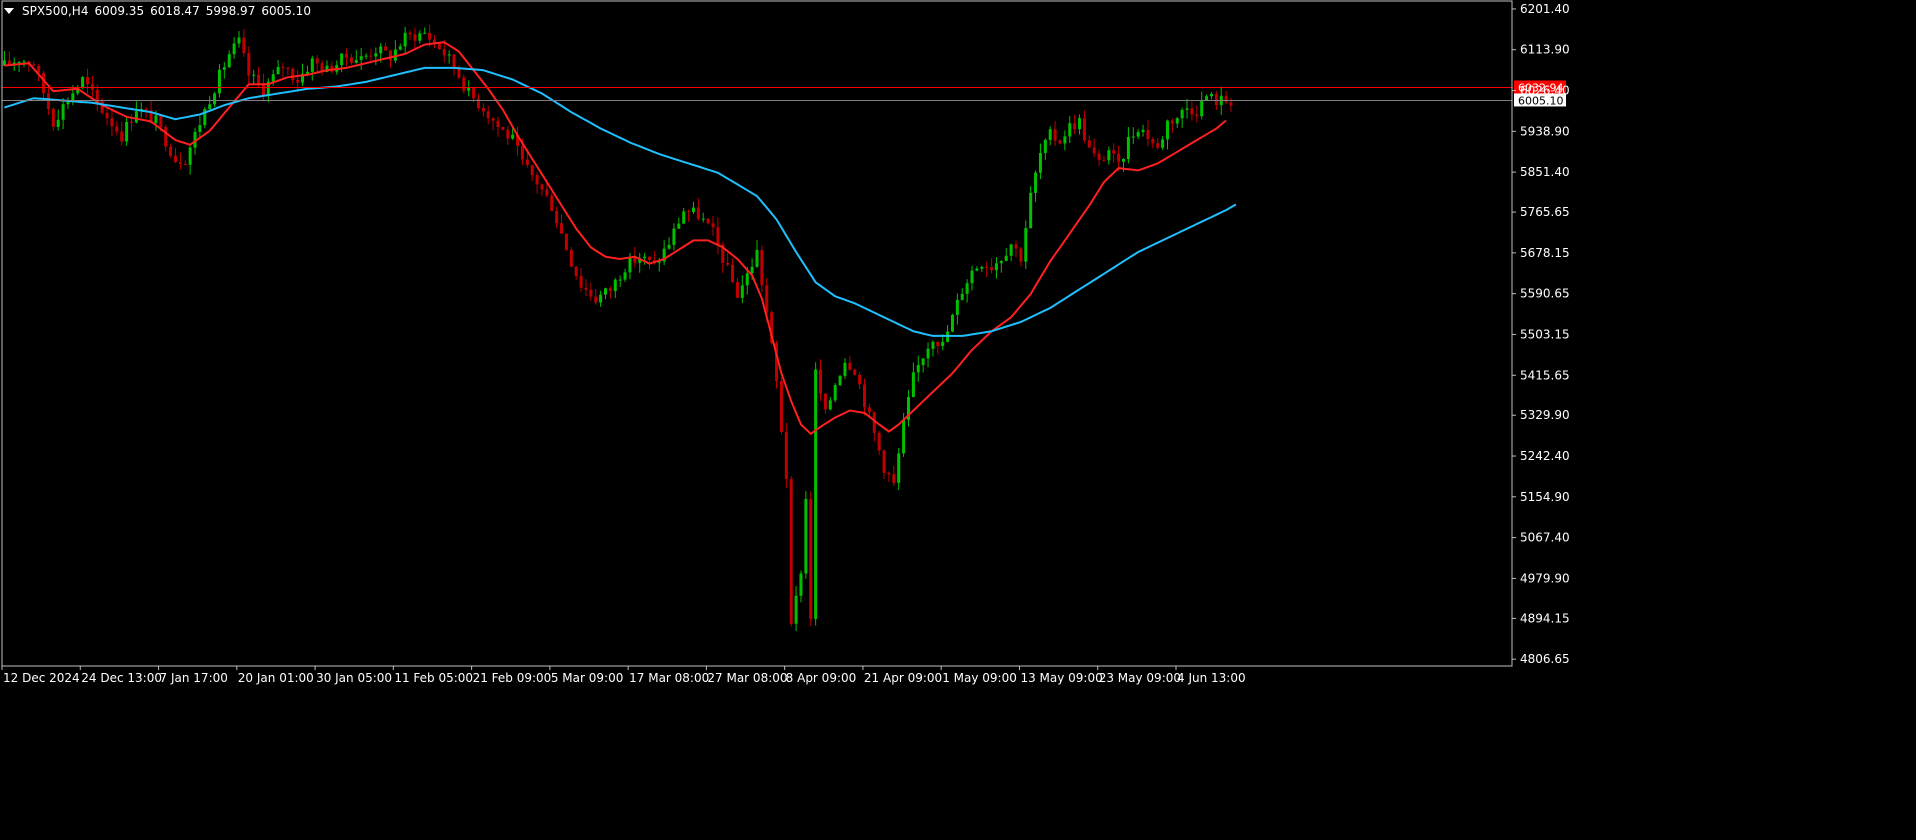 The height and width of the screenshot is (840, 1916). What do you see at coordinates (41, 678) in the screenshot?
I see `x-tick-label: 12 Dec 2024` at bounding box center [41, 678].